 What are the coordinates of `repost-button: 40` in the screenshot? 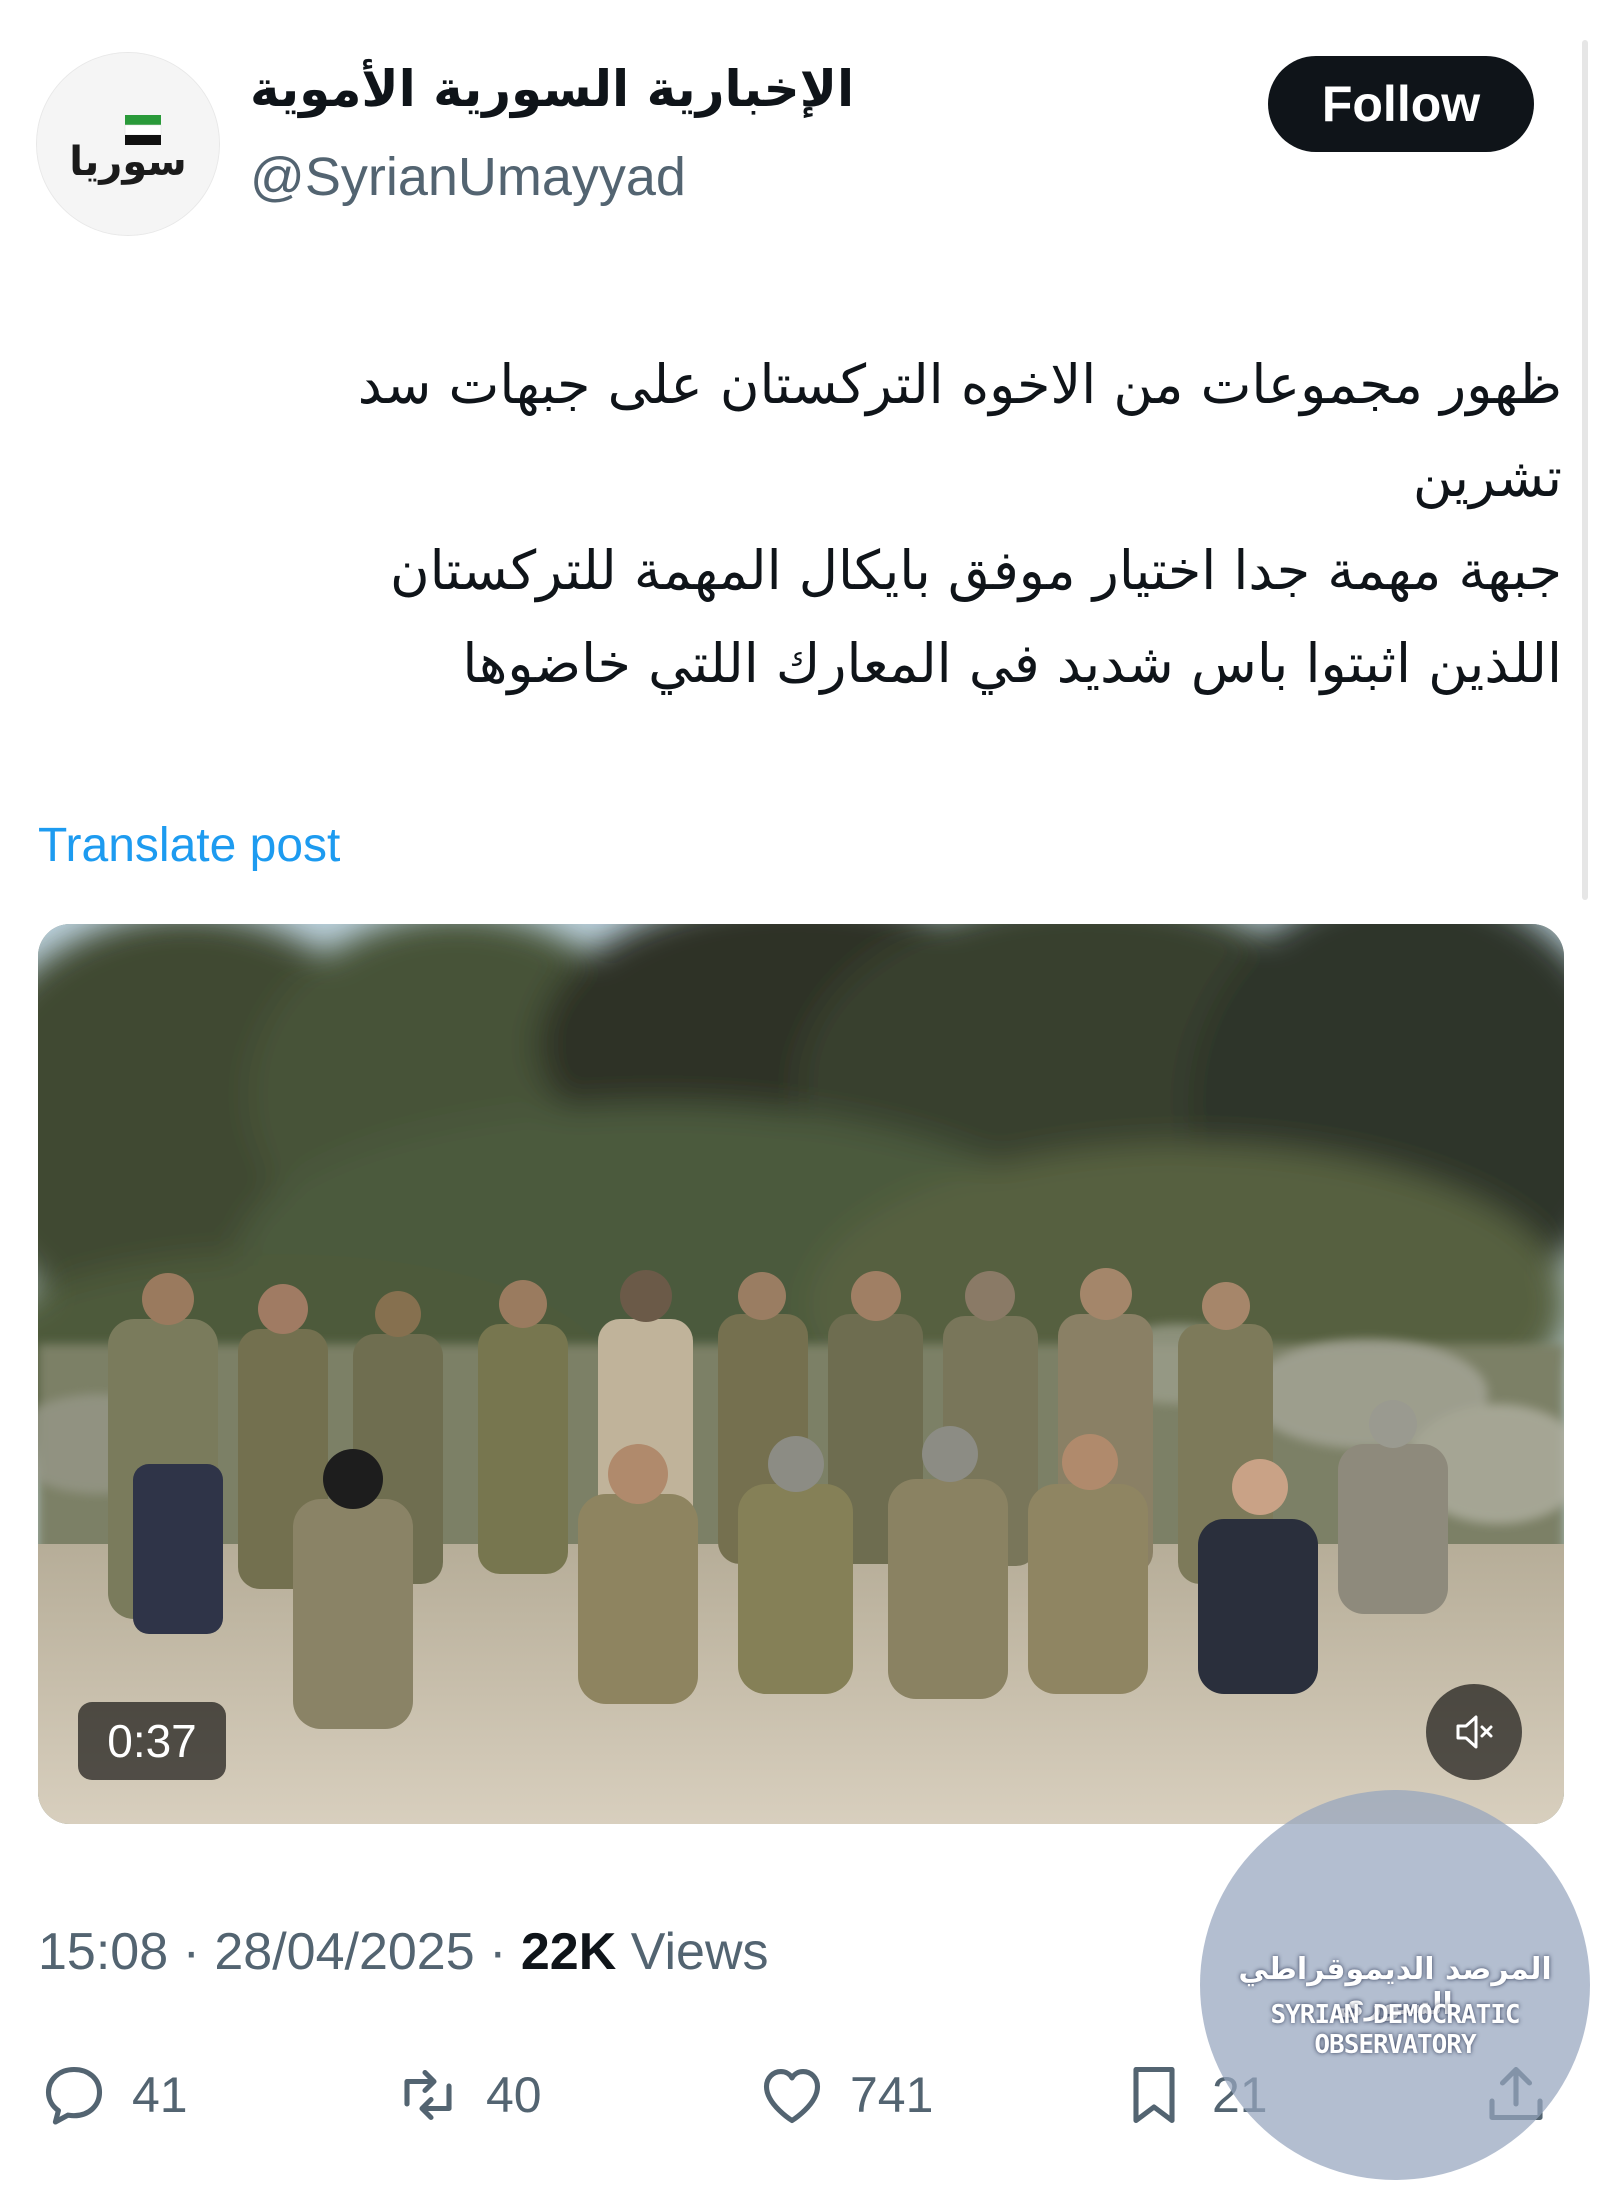 It's located at (467, 2095).